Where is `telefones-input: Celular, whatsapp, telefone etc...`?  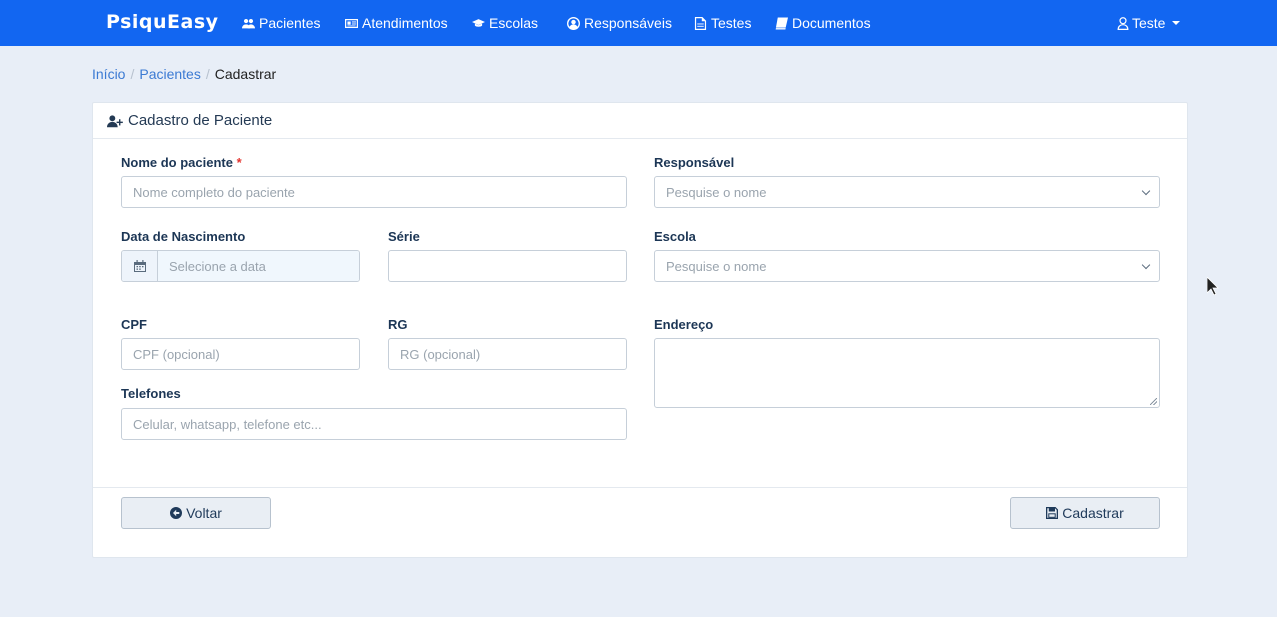
telefones-input: Celular, whatsapp, telefone etc... is located at coordinates (374, 424).